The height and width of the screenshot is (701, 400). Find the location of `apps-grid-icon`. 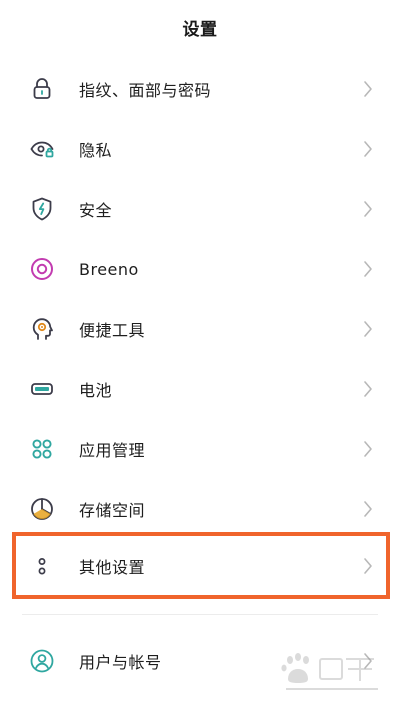

apps-grid-icon is located at coordinates (42, 449).